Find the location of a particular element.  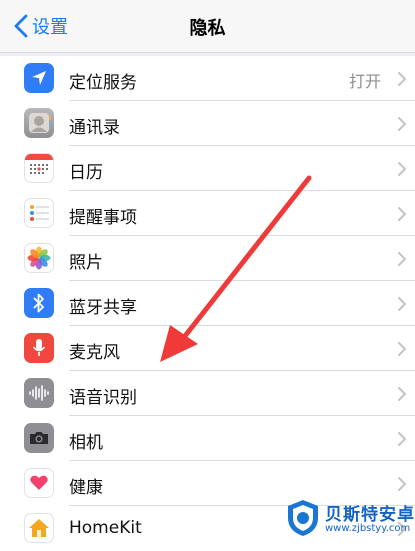

list-item-label: 语音识别 is located at coordinates (103, 398).